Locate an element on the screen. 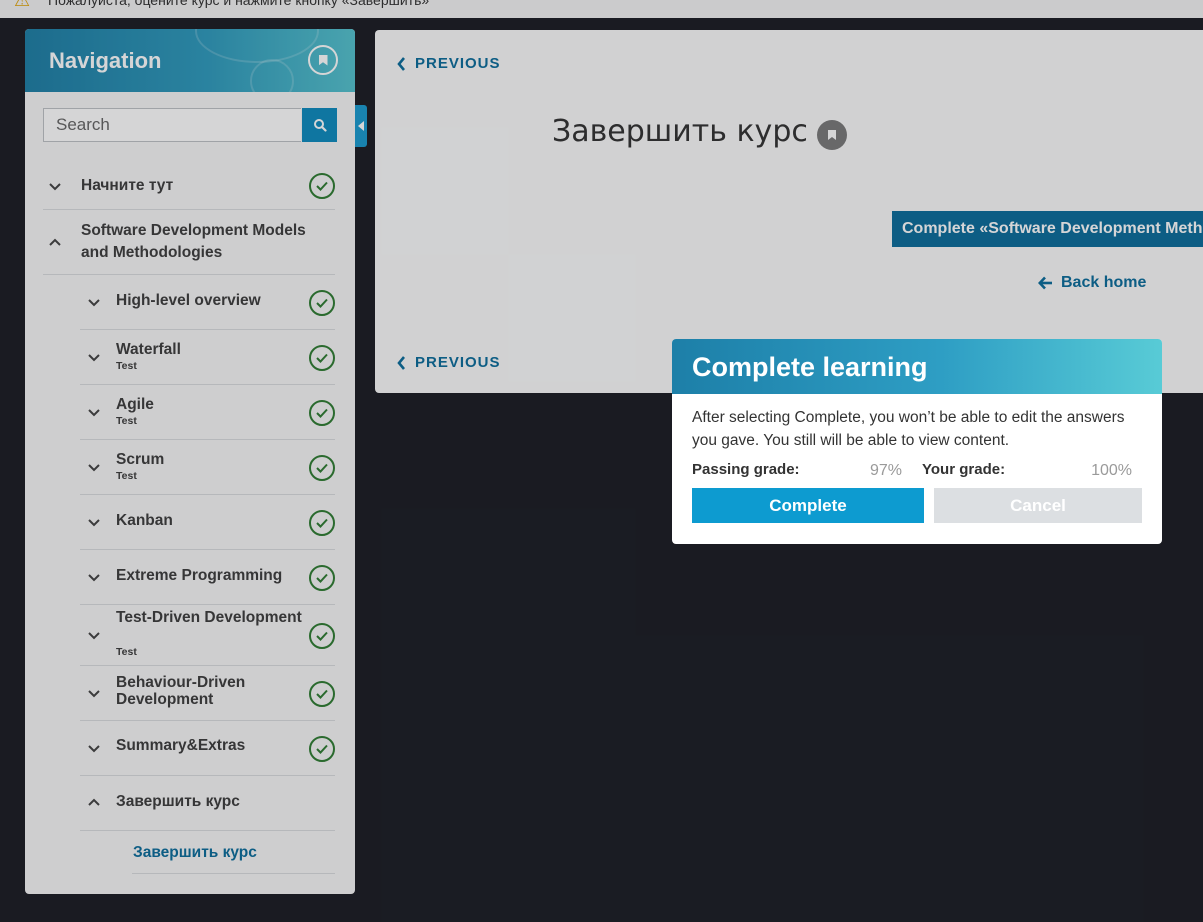 The width and height of the screenshot is (1203, 922). dialog-title: Complete learning is located at coordinates (810, 367).